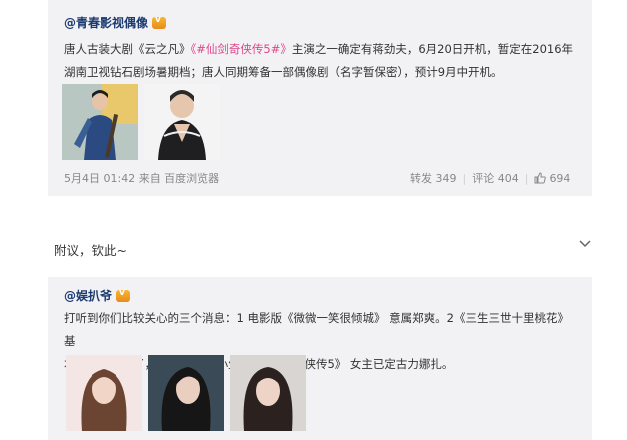 The width and height of the screenshot is (627, 440). I want to click on like-button: 694, so click(552, 178).